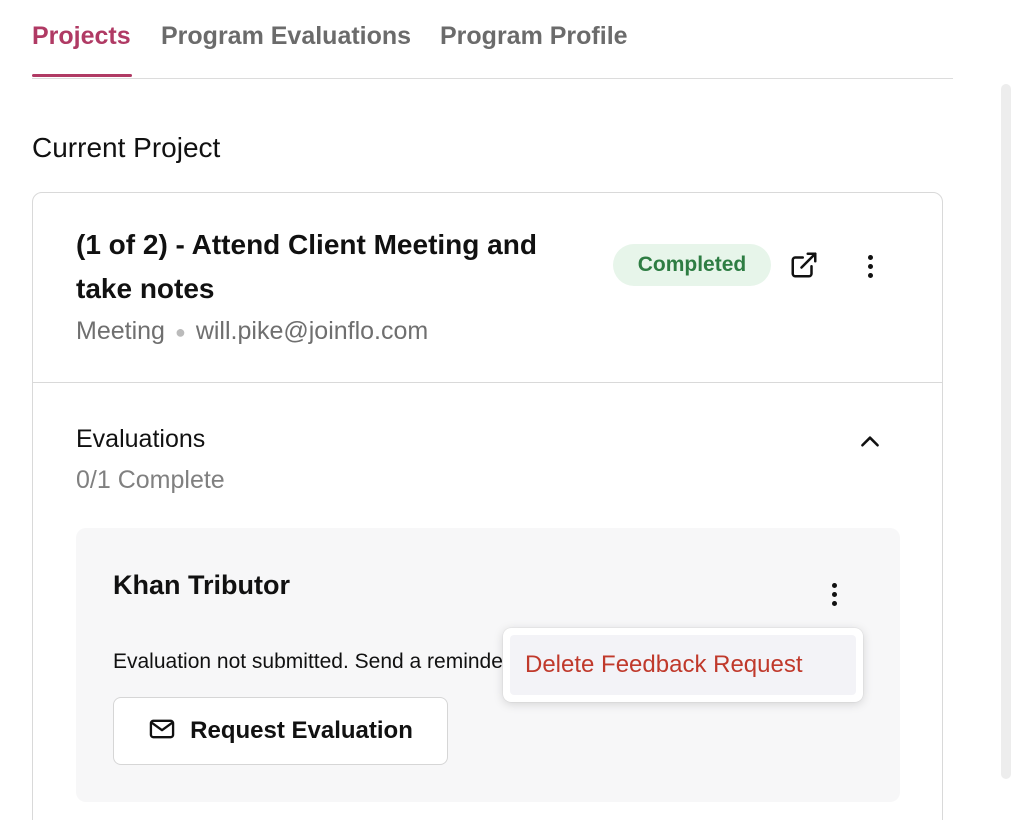 This screenshot has height=820, width=1011. What do you see at coordinates (150, 480) in the screenshot?
I see `evaluations-progress: 0/1 Complete` at bounding box center [150, 480].